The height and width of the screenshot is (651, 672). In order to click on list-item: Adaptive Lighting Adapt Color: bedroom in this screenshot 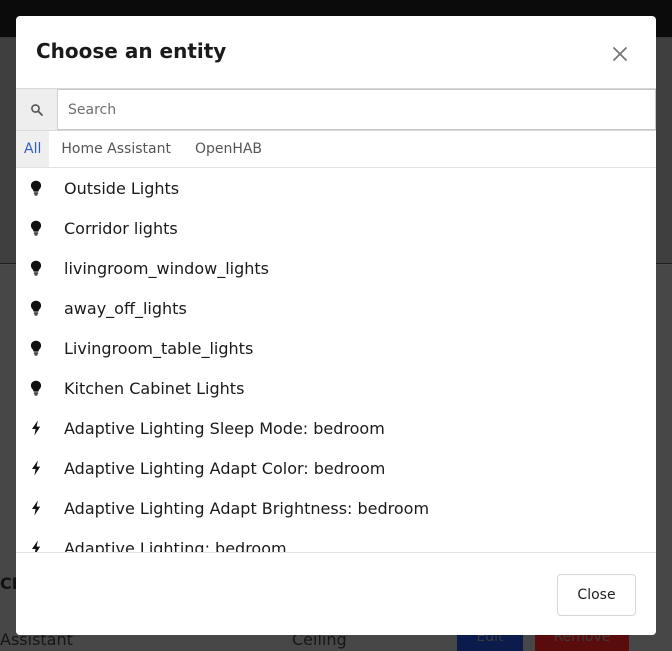, I will do `click(336, 468)`.